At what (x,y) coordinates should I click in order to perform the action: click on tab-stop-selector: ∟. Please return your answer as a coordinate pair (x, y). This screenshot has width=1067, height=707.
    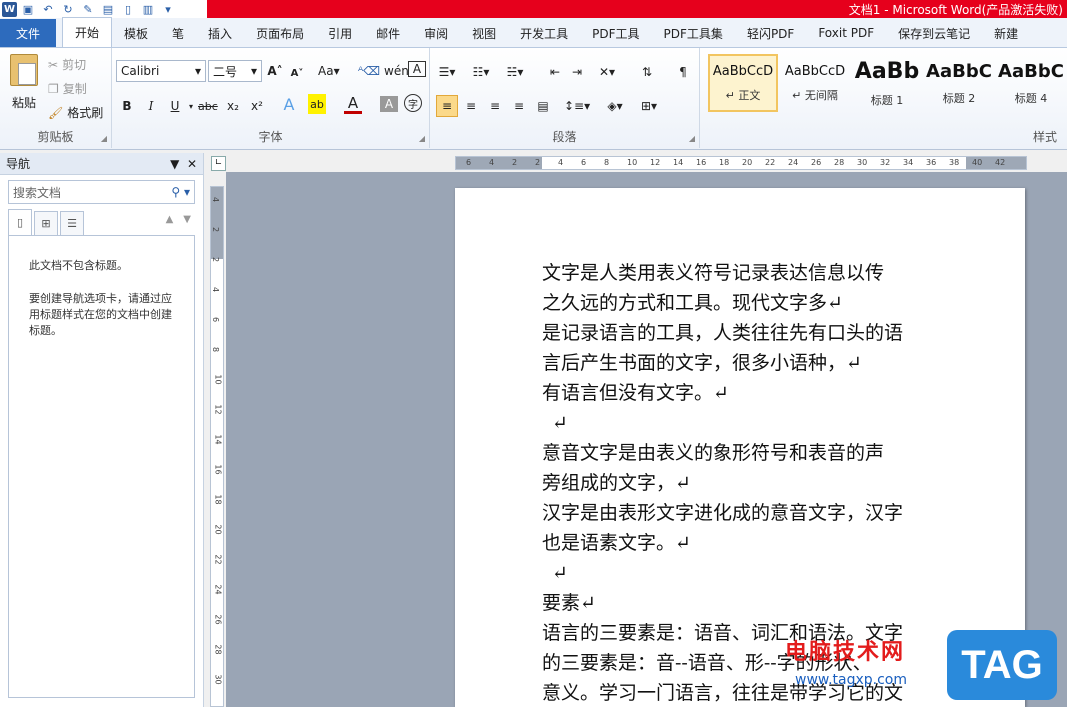
    Looking at the image, I should click on (218, 163).